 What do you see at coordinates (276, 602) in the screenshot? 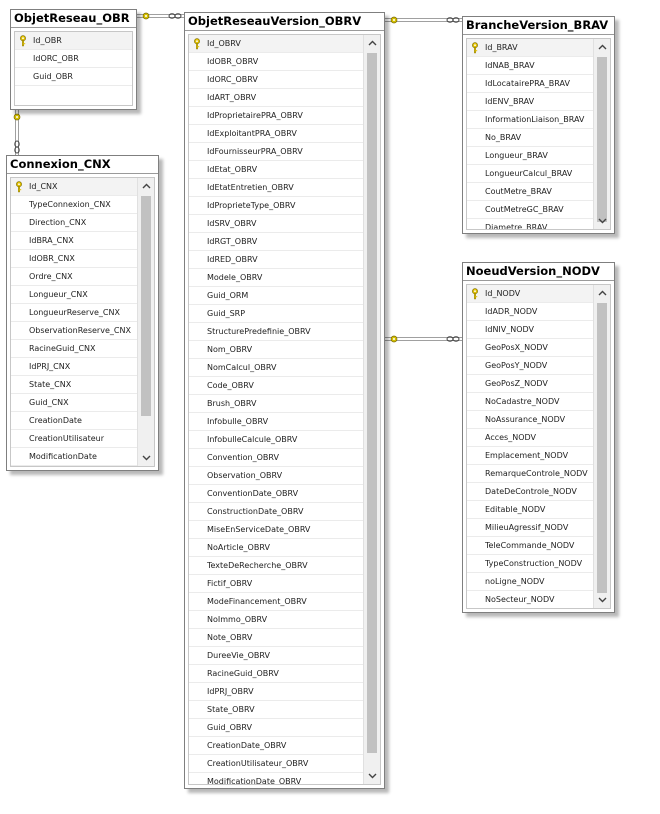
I see `column-row: ModeFinancement_OBRV` at bounding box center [276, 602].